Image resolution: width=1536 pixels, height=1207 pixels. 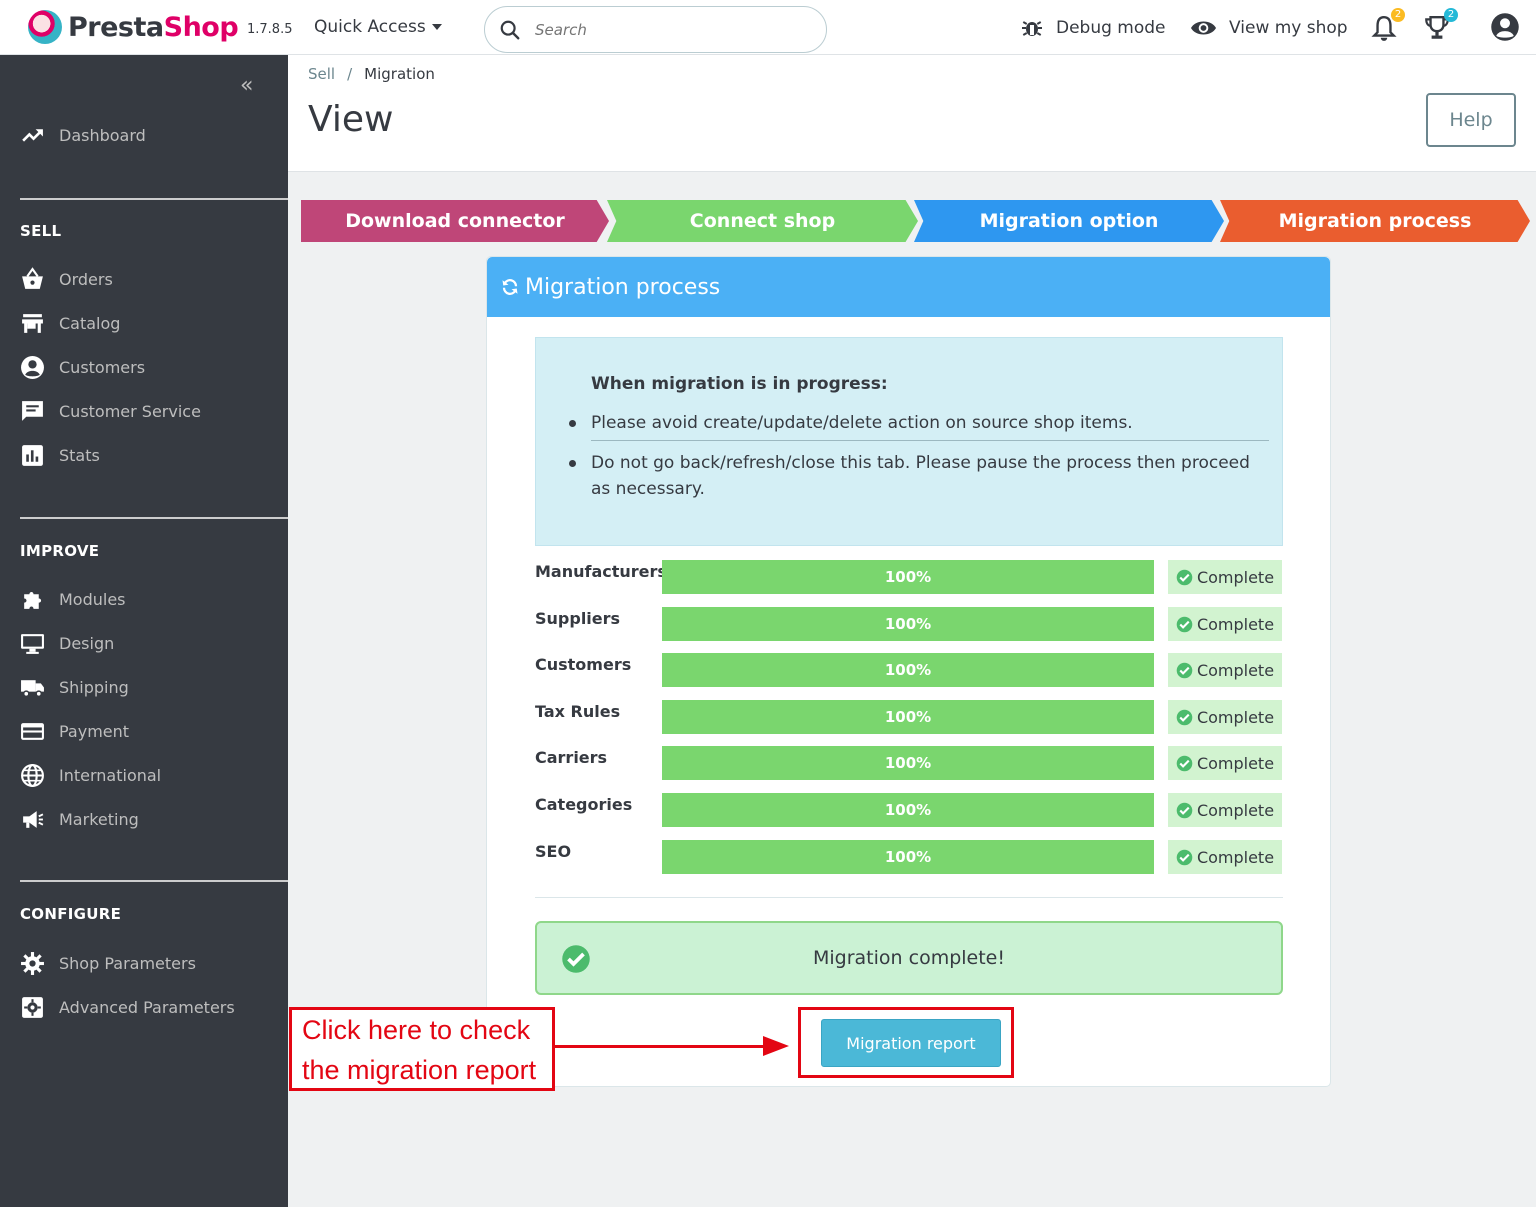 I want to click on view-shop-link: View my shop, so click(x=1269, y=28).